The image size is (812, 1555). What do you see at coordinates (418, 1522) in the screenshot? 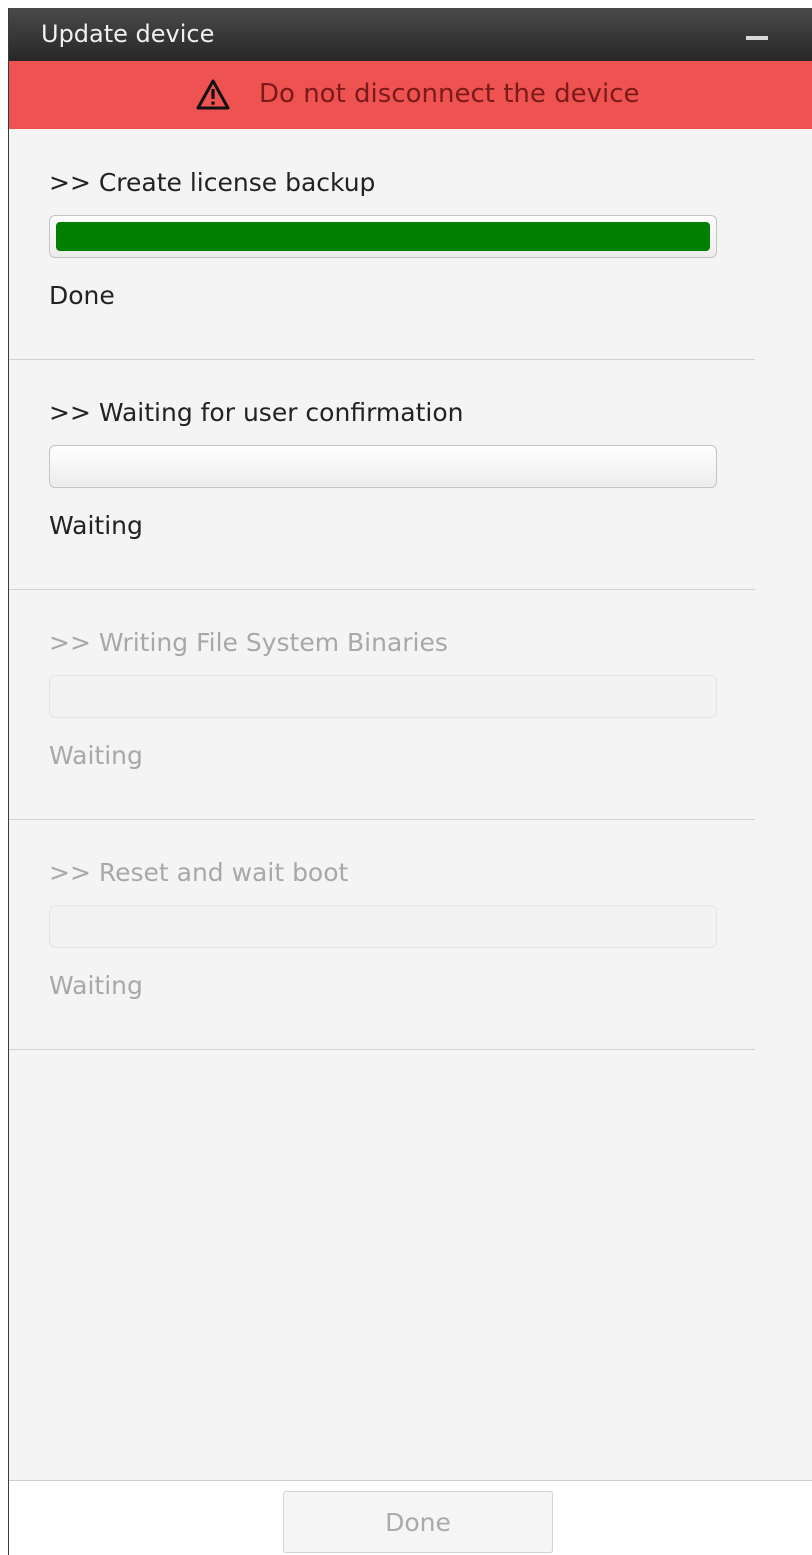
I see `done-button: Done` at bounding box center [418, 1522].